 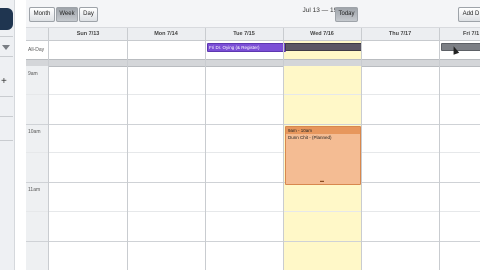 What do you see at coordinates (323, 155) in the screenshot?
I see `timed-event-wed: 9am - 10am Dunn Chit - (Planned) ▬` at bounding box center [323, 155].